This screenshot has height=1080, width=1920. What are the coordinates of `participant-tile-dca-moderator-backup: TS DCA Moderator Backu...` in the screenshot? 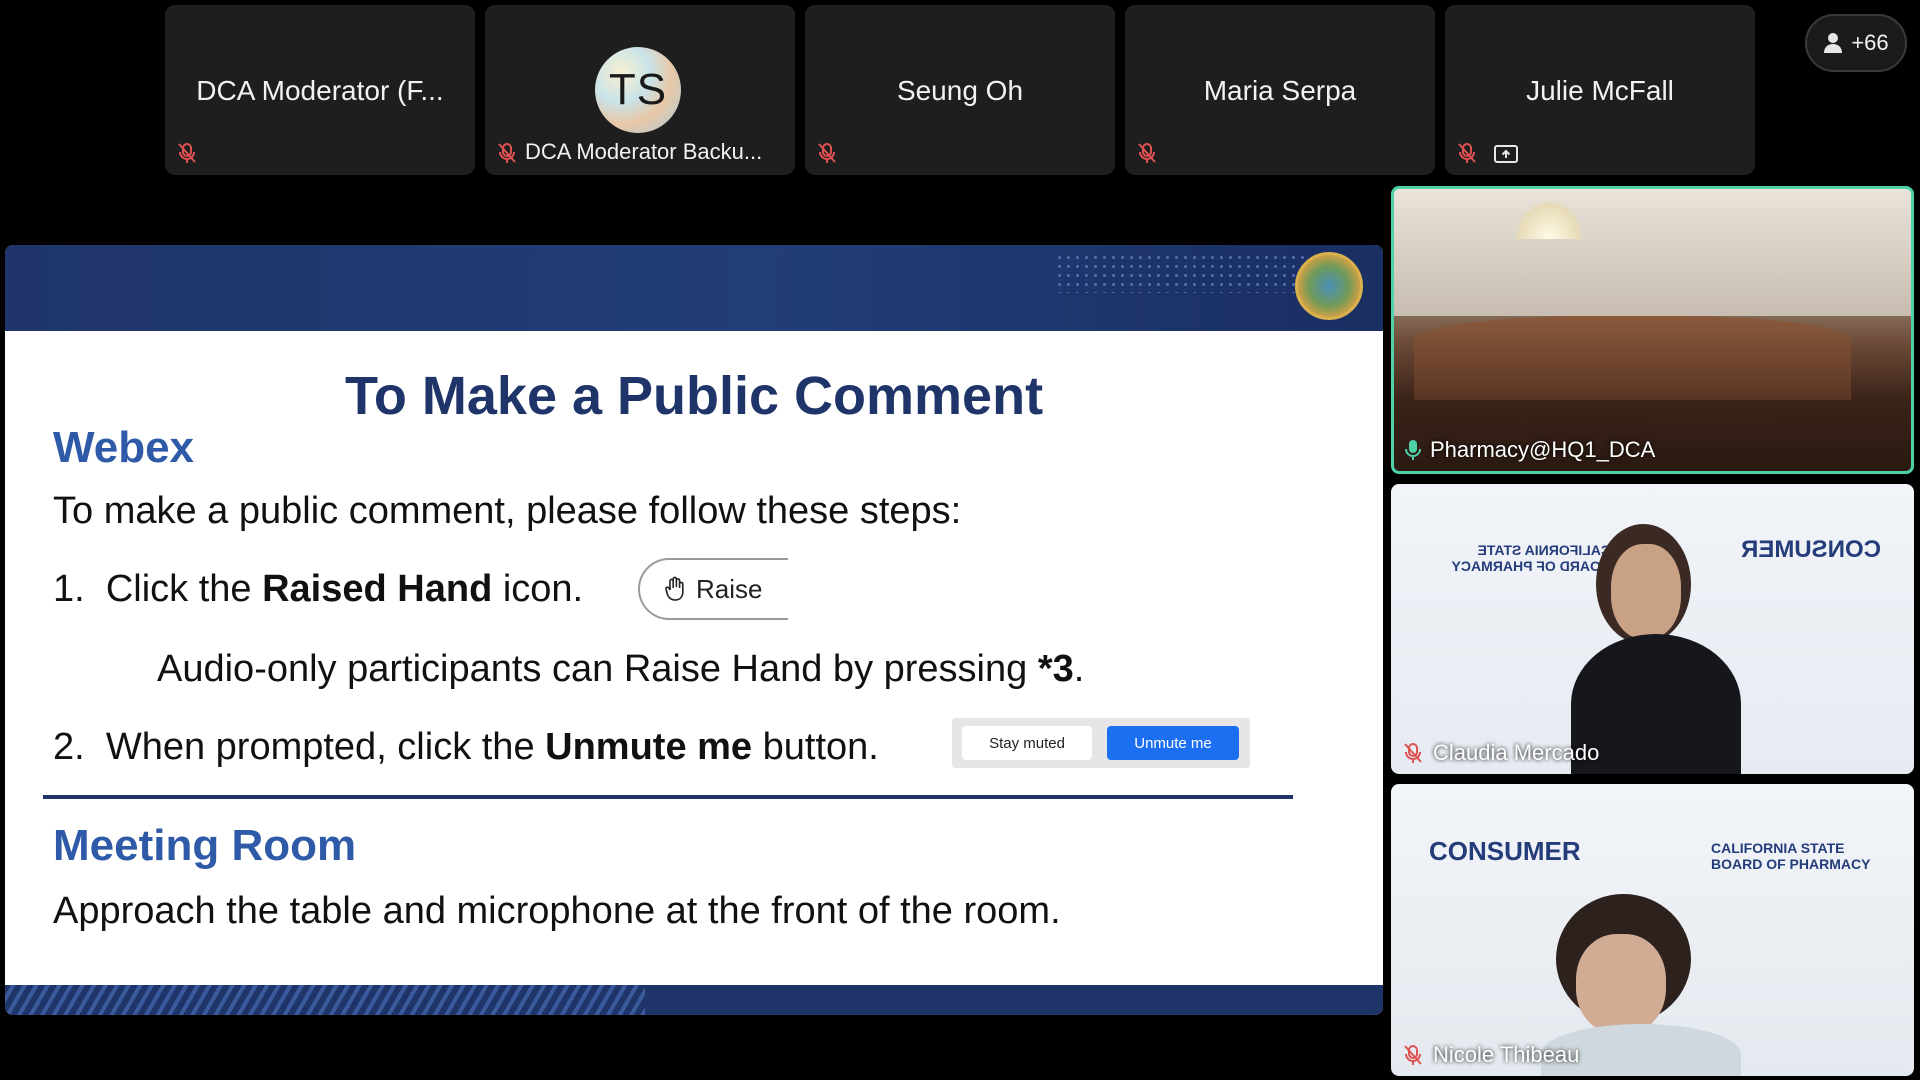 It's located at (640, 90).